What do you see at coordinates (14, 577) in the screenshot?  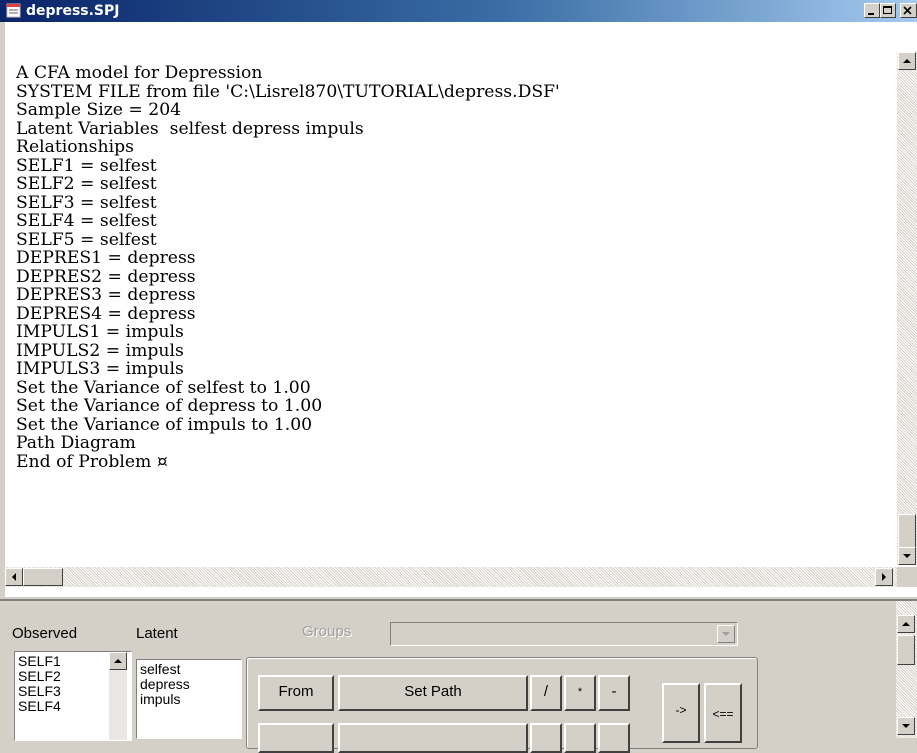 I see `scroll-left-button` at bounding box center [14, 577].